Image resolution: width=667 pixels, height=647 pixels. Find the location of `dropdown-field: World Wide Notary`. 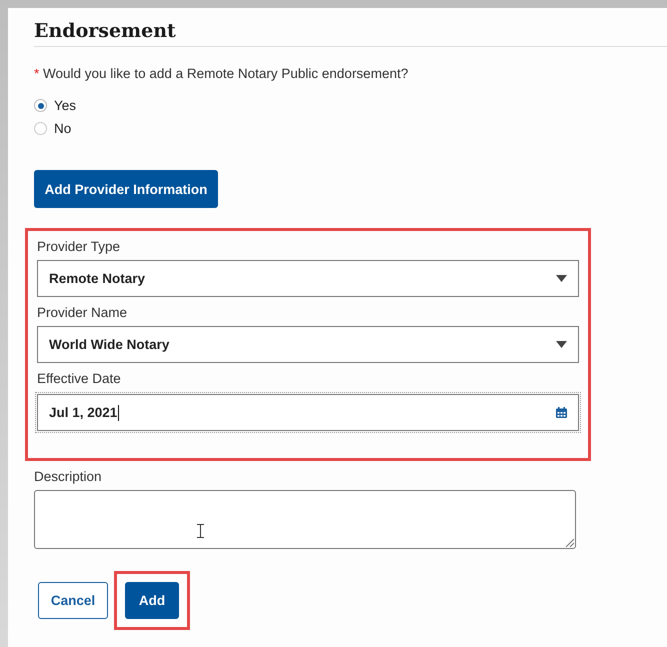

dropdown-field: World Wide Notary is located at coordinates (308, 344).